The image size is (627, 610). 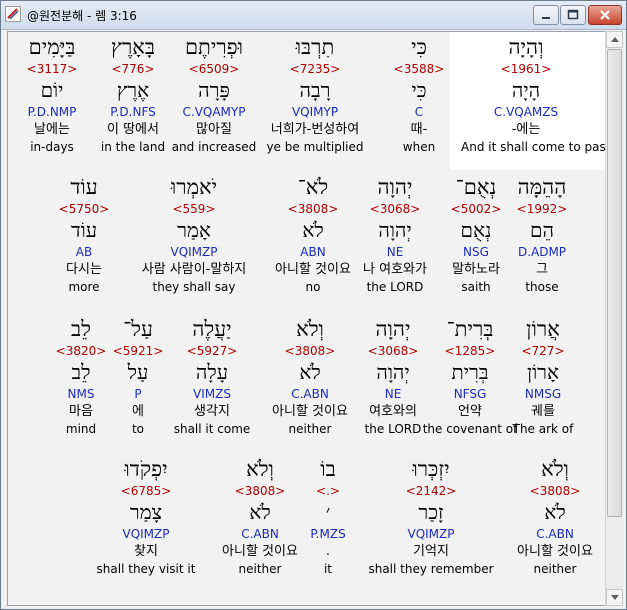 What do you see at coordinates (52, 147) in the screenshot?
I see `english-gloss: in-days` at bounding box center [52, 147].